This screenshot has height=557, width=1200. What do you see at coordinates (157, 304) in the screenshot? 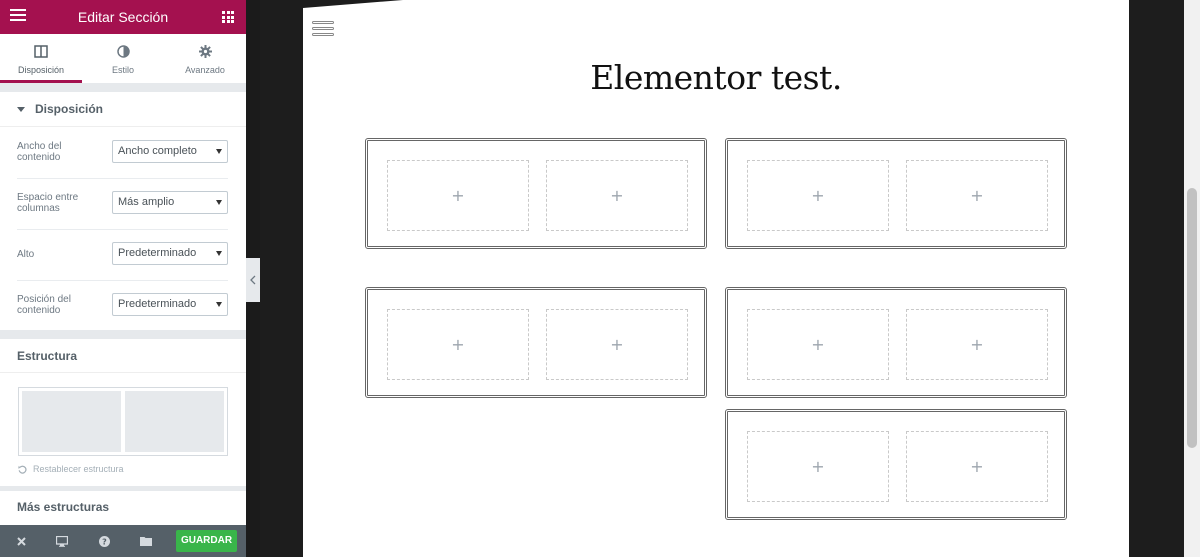
I see `content-position-value: Predeterminado` at bounding box center [157, 304].